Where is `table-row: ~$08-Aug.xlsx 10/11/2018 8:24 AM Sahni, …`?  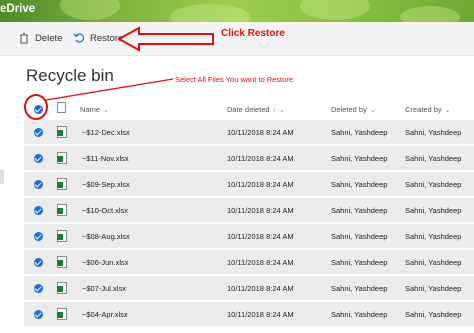
table-row: ~$08-Aug.xlsx 10/11/2018 8:24 AM Sahni, … is located at coordinates (249, 236).